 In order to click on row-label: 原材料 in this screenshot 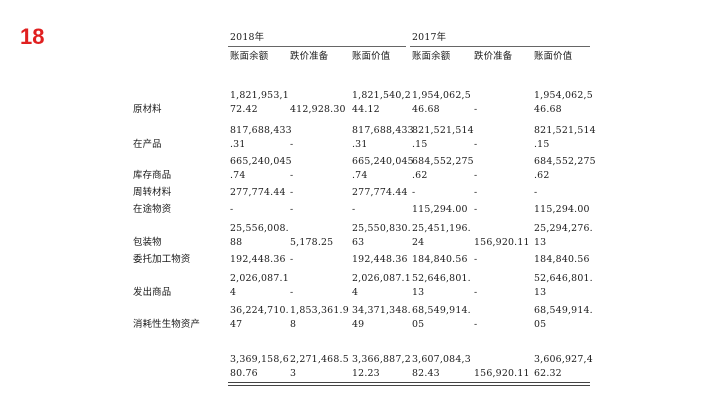, I will do `click(147, 109)`.